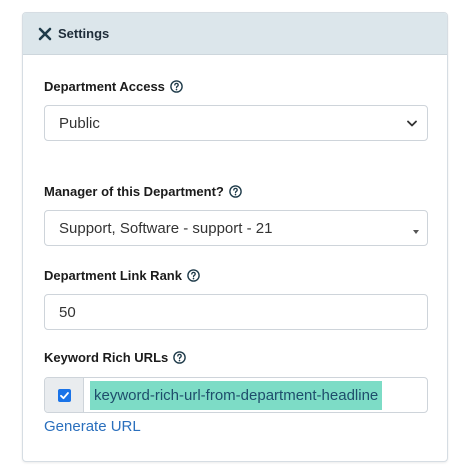 Image resolution: width=462 pixels, height=468 pixels. I want to click on close-icon, so click(45, 34).